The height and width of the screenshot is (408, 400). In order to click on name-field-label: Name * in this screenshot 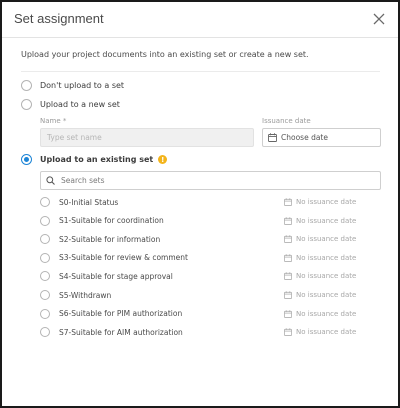, I will do `click(53, 121)`.